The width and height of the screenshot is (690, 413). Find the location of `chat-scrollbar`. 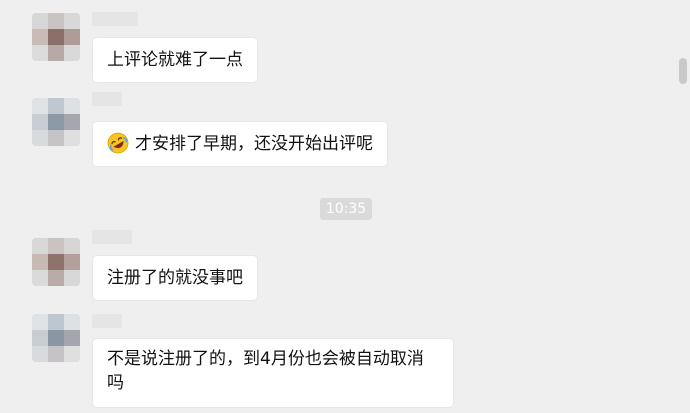

chat-scrollbar is located at coordinates (683, 71).